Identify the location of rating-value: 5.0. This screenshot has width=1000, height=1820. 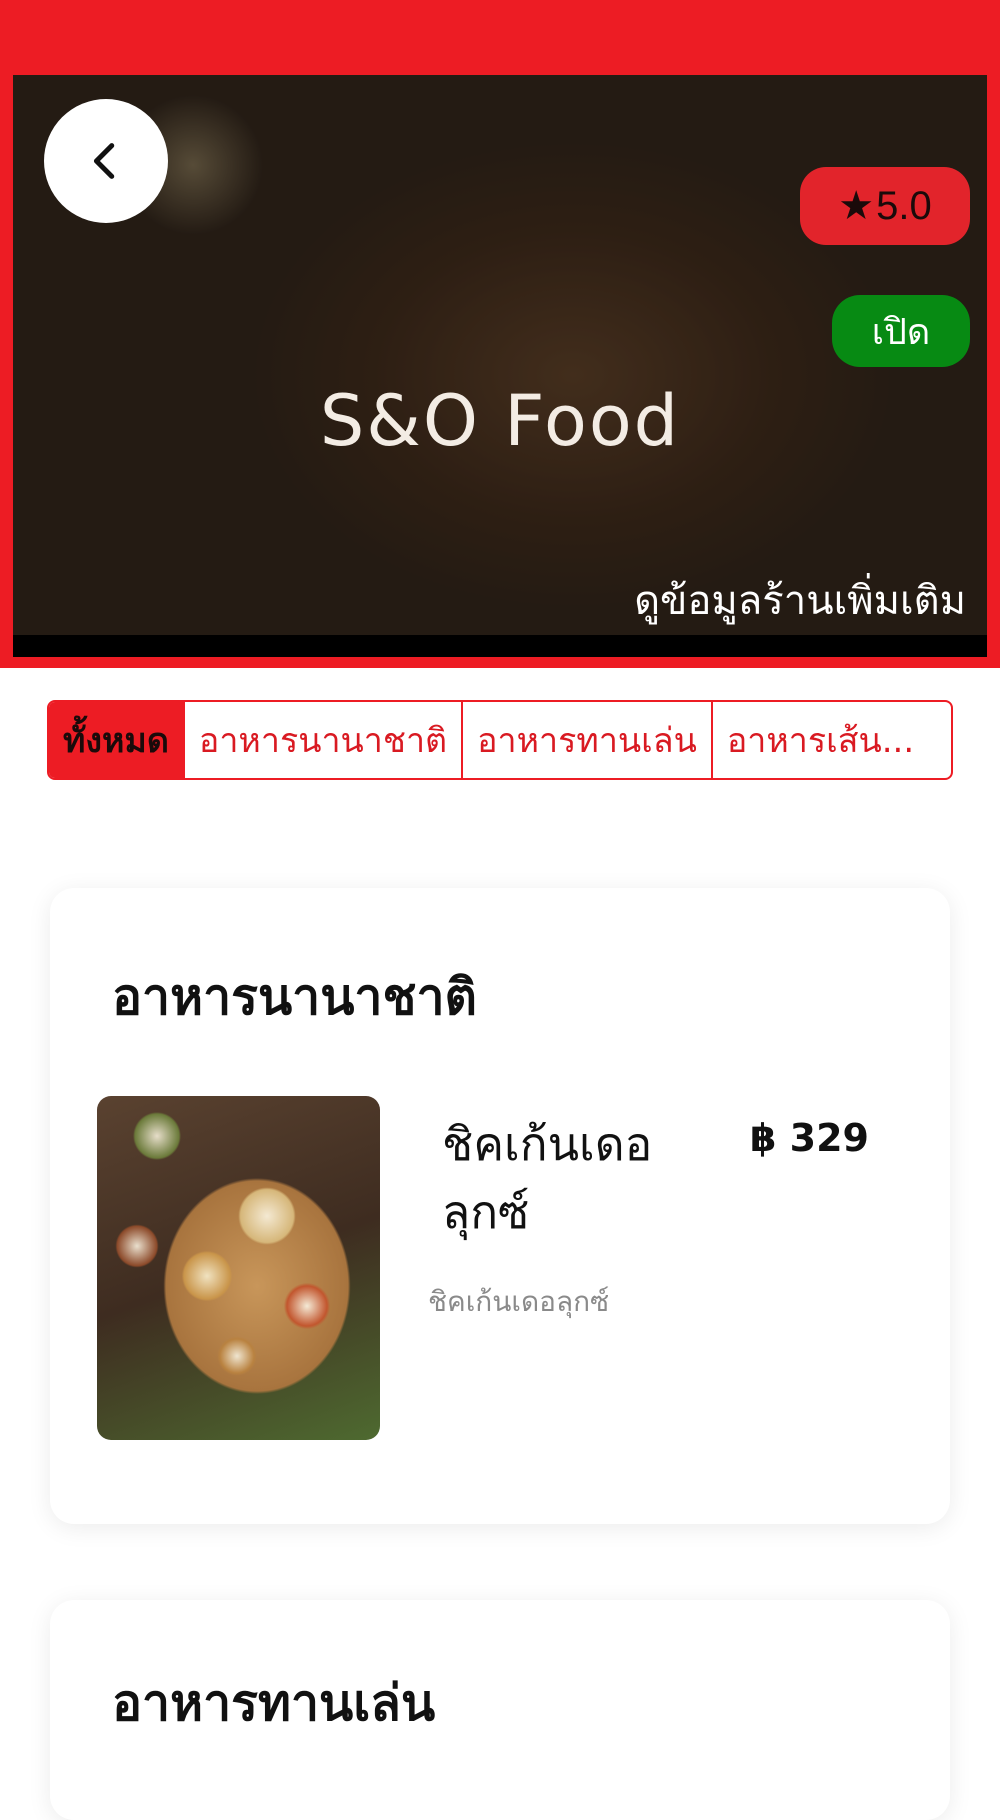
(904, 205).